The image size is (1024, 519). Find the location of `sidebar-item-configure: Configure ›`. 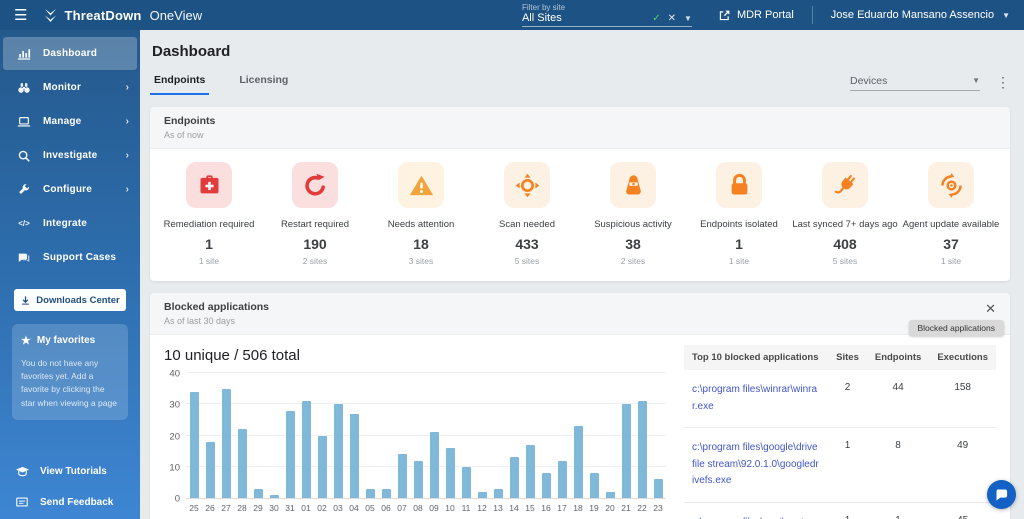

sidebar-item-configure: Configure › is located at coordinates (70, 189).